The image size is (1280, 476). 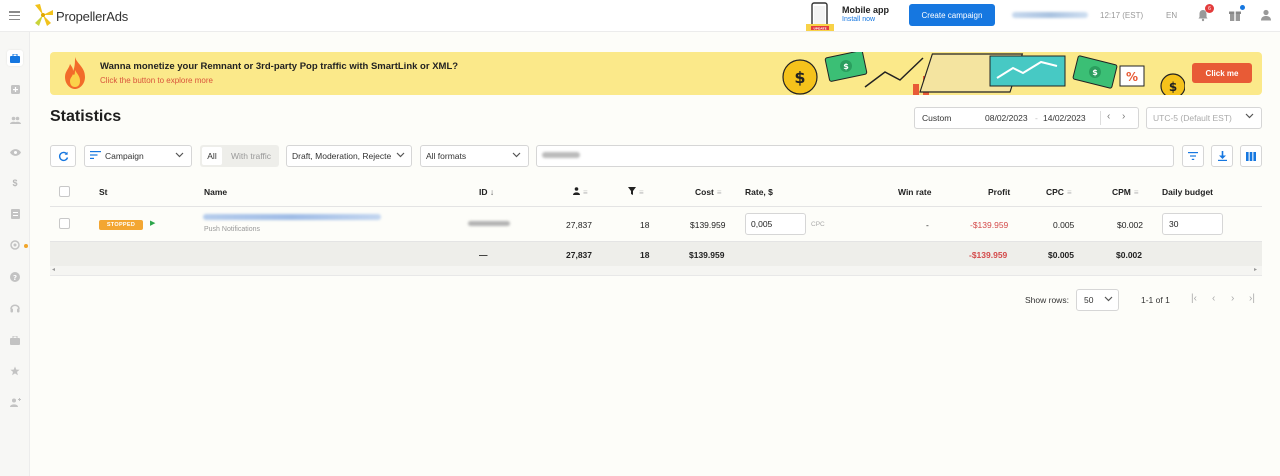 I want to click on col-id: ID ↓, so click(x=486, y=192).